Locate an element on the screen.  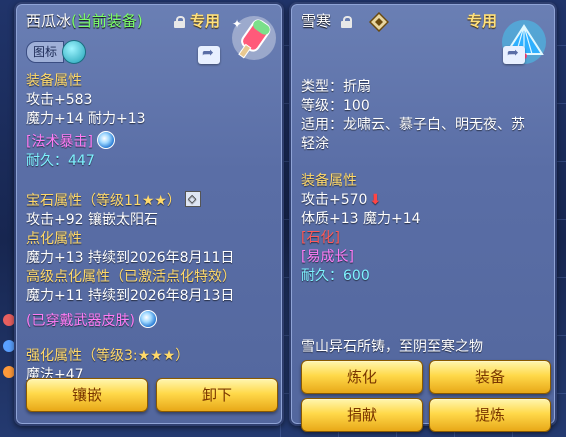
level-line: 等级：100 is located at coordinates (335, 106).